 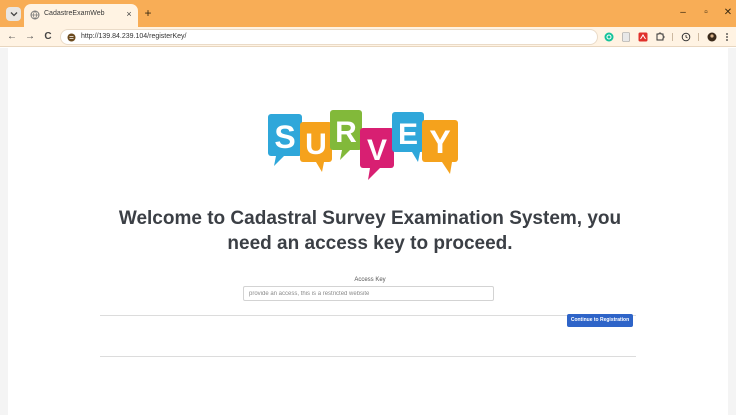 What do you see at coordinates (408, 134) in the screenshot?
I see `logo-letter-e: E` at bounding box center [408, 134].